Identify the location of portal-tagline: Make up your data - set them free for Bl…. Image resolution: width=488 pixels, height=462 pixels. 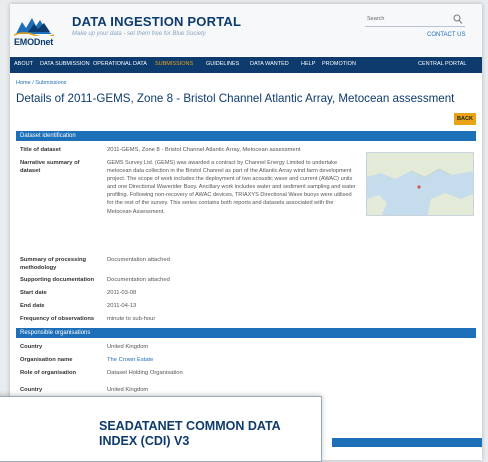
(139, 34).